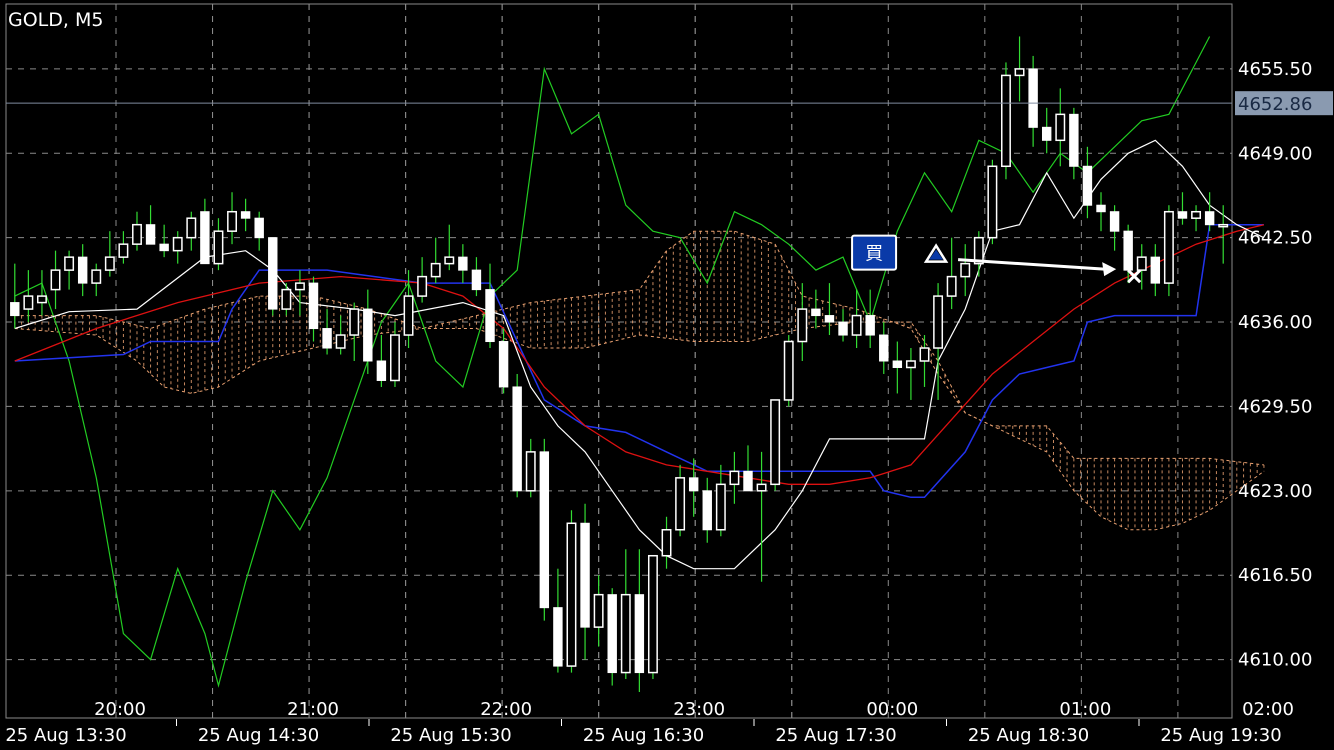  Describe the element at coordinates (56, 20) in the screenshot. I see `chart-title: GOLD, M5` at that location.